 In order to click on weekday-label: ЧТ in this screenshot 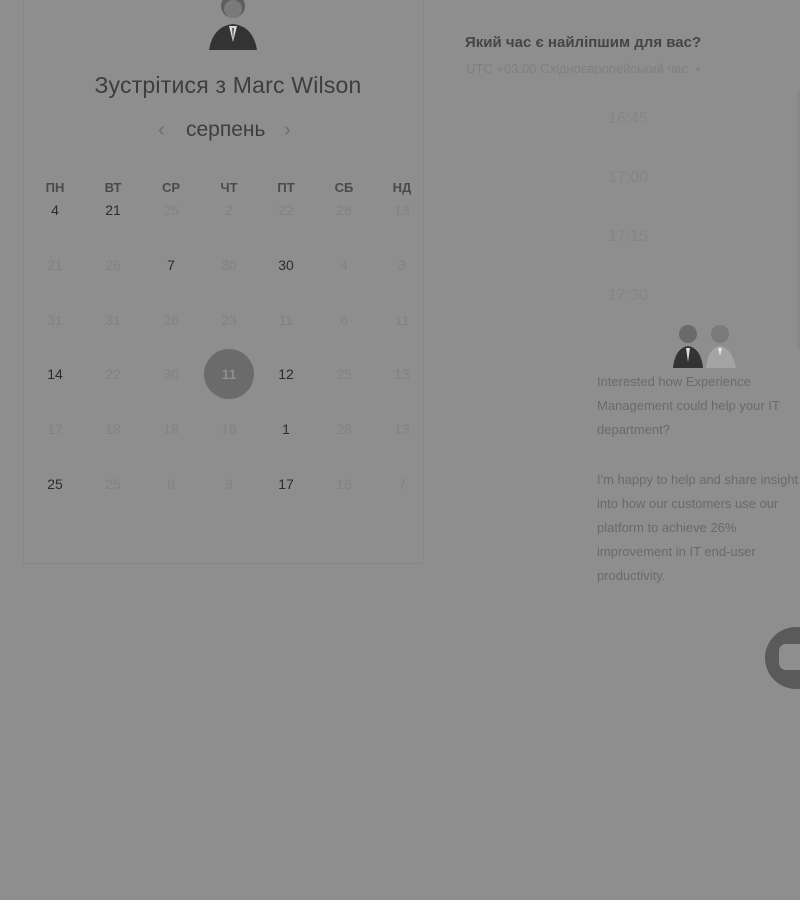, I will do `click(229, 187)`.